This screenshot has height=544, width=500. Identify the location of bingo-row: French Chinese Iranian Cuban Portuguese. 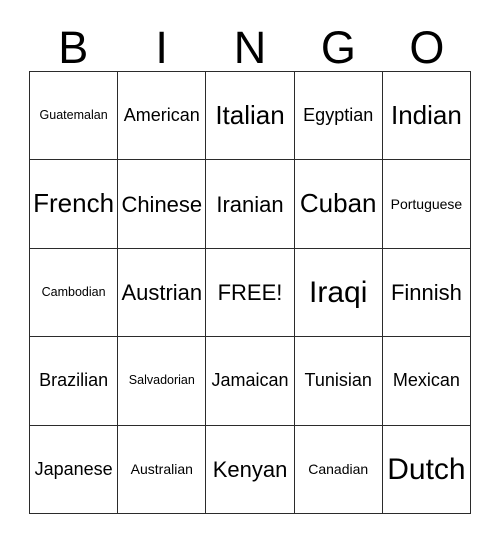
(251, 204).